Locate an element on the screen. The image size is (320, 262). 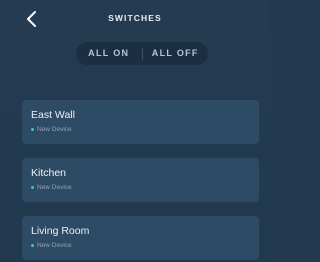
device-card-east-wall: East Wall New Device is located at coordinates (140, 122).